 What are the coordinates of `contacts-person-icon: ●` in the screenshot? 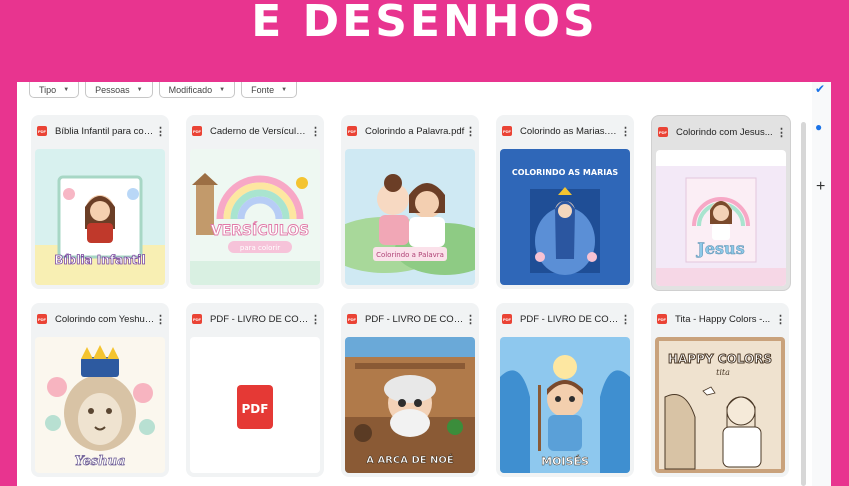 It's located at (818, 127).